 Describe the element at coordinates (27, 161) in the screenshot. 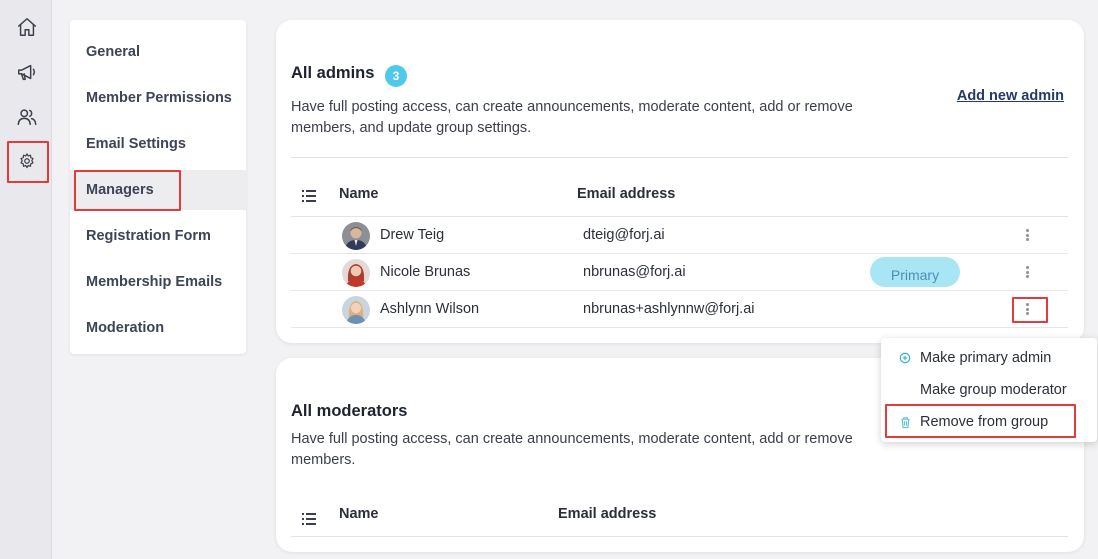

I see `gear-icon` at that location.